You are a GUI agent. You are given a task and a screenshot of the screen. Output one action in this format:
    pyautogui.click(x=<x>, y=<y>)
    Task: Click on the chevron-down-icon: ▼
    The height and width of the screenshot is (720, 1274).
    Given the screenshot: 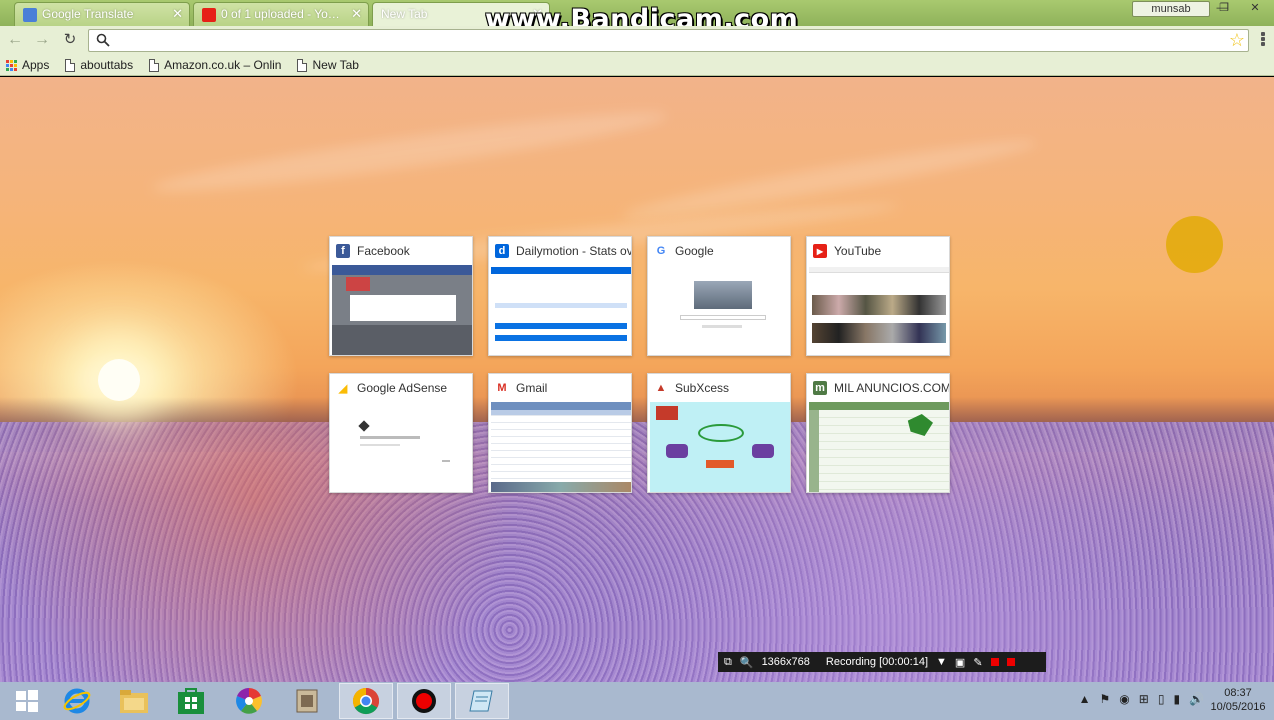 What is the action you would take?
    pyautogui.click(x=941, y=662)
    